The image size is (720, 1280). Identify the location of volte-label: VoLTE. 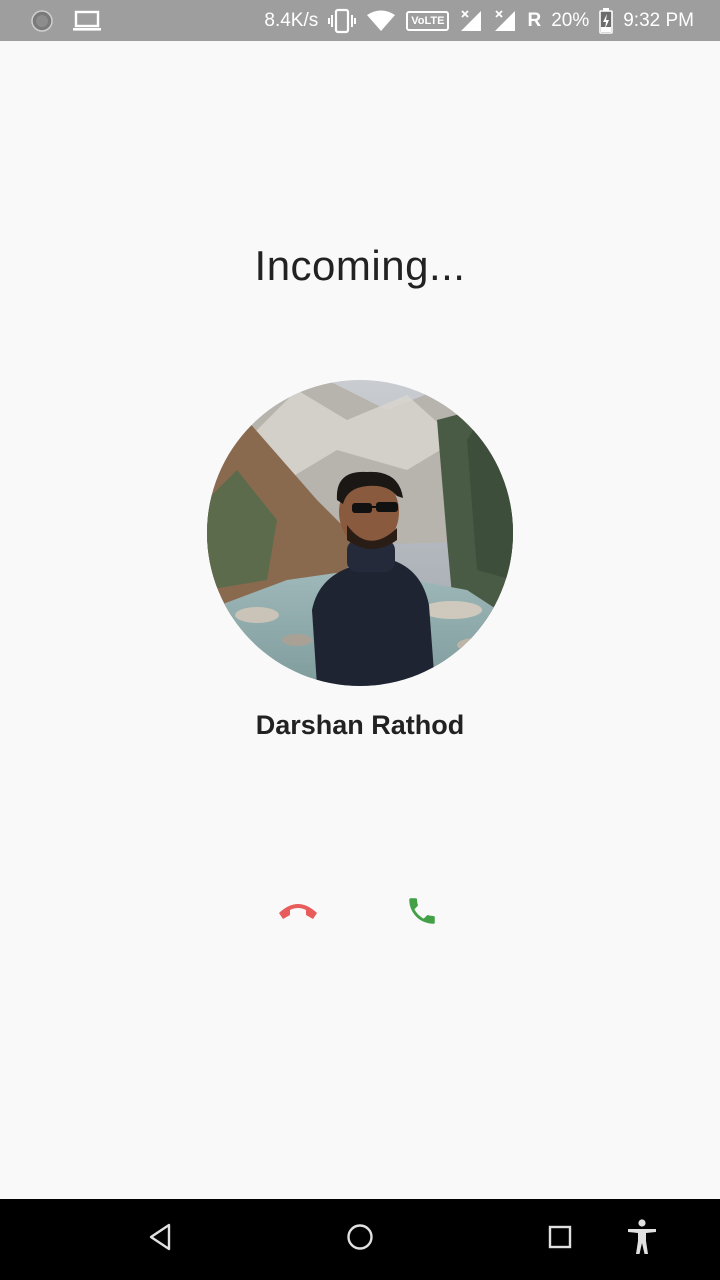
(428, 20).